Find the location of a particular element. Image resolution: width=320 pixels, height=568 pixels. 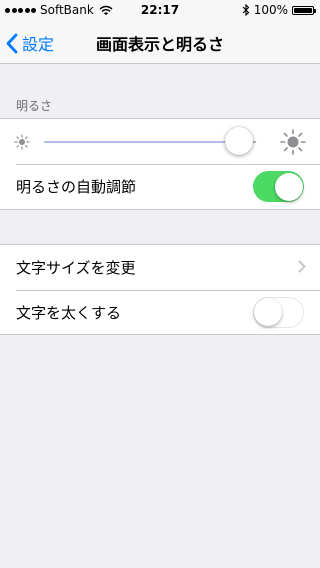

bold-text-row: 文字を太くする is located at coordinates (160, 312).